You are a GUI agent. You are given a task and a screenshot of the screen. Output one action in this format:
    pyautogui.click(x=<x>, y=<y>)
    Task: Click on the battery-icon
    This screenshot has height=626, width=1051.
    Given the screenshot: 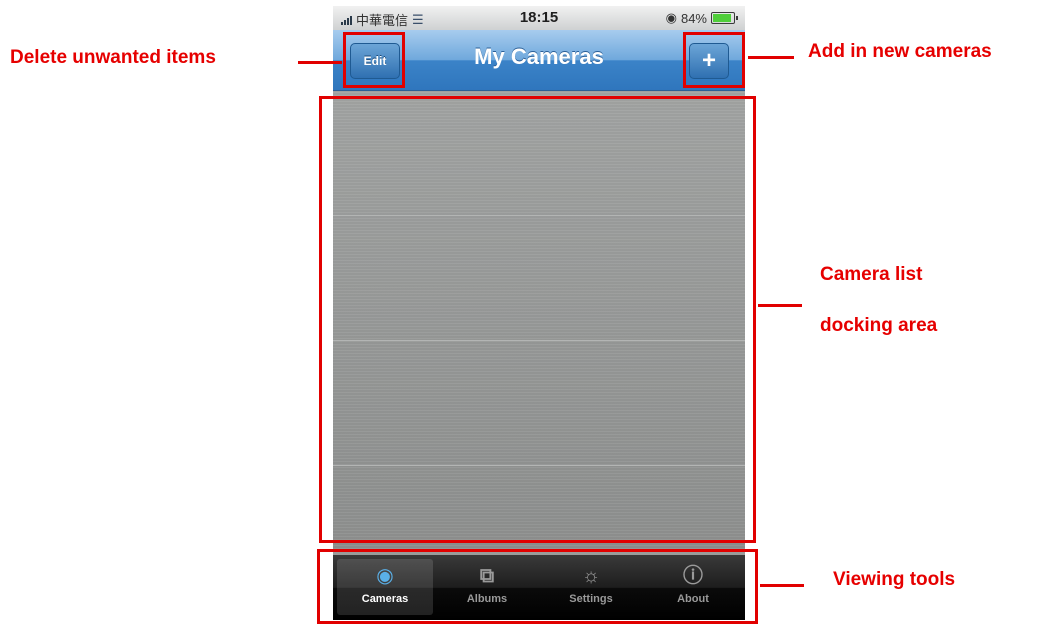 What is the action you would take?
    pyautogui.click(x=724, y=18)
    